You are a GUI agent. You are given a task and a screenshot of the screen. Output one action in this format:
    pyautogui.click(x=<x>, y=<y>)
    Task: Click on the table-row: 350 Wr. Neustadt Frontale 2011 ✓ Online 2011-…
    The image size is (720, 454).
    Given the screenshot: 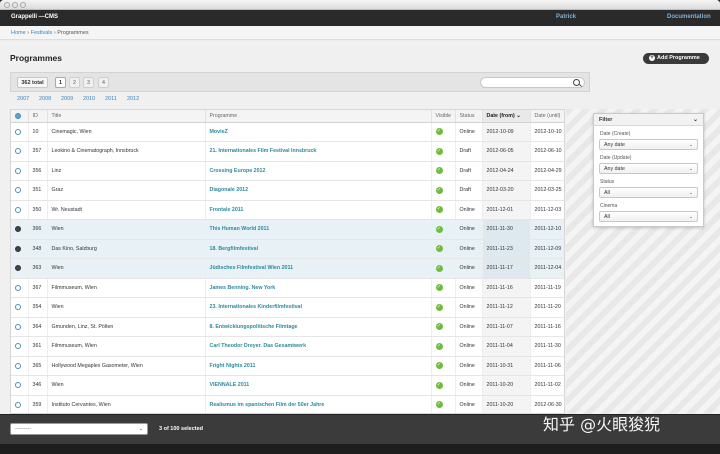 What is the action you would take?
    pyautogui.click(x=287, y=210)
    